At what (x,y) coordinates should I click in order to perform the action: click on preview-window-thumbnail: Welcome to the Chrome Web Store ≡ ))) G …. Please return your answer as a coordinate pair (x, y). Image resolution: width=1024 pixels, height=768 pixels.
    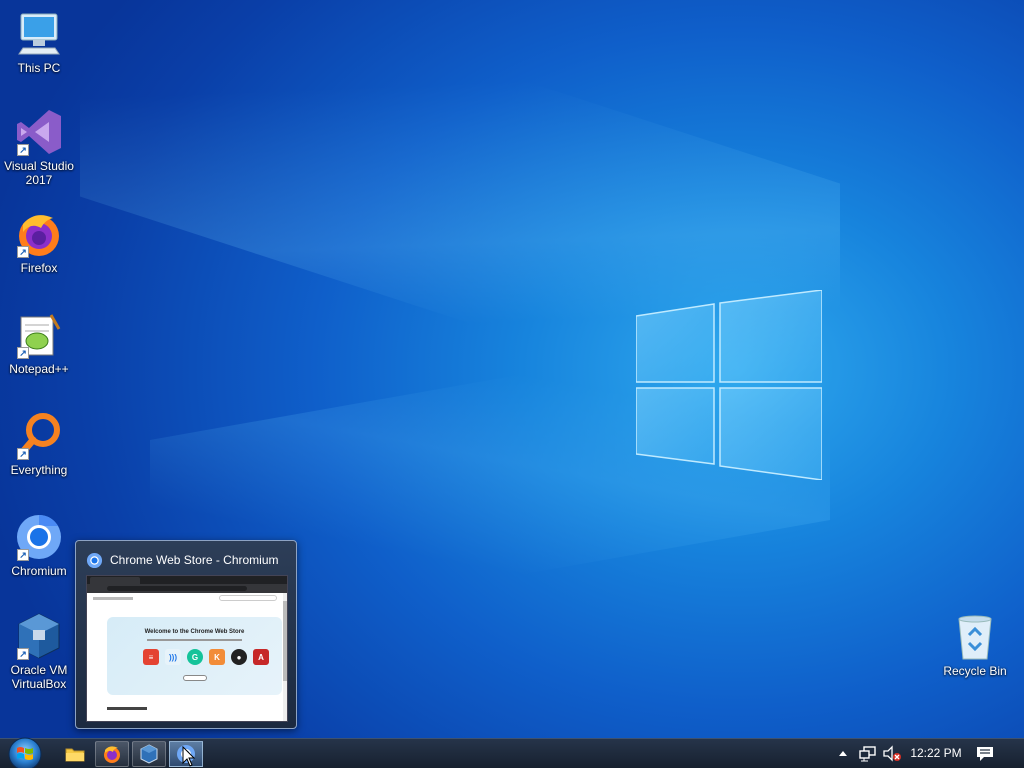
    Looking at the image, I should click on (187, 648).